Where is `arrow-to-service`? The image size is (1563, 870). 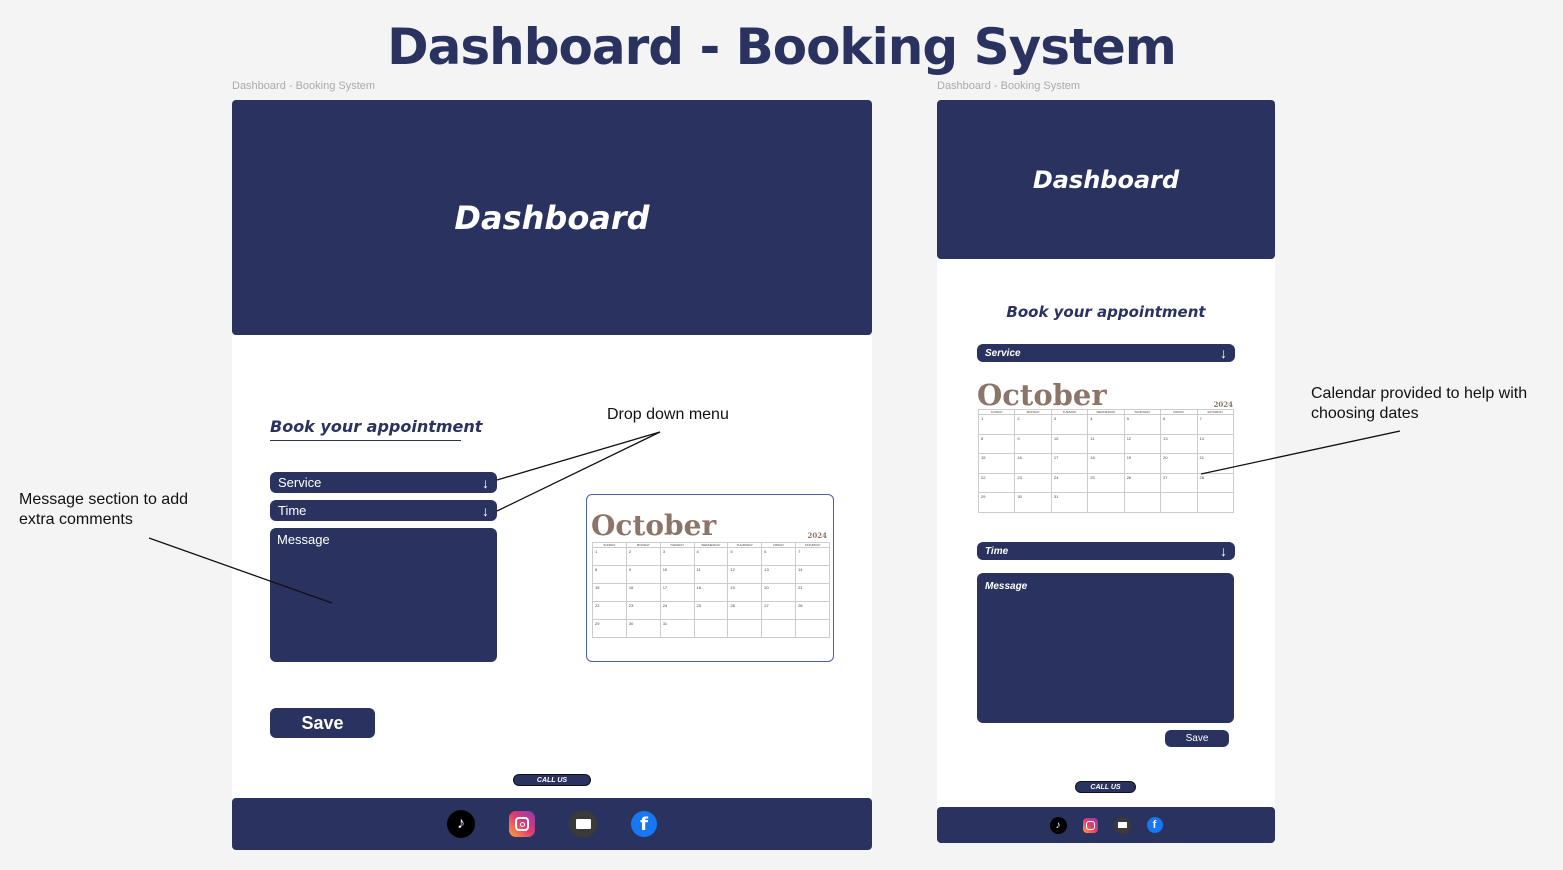 arrow-to-service is located at coordinates (578, 456).